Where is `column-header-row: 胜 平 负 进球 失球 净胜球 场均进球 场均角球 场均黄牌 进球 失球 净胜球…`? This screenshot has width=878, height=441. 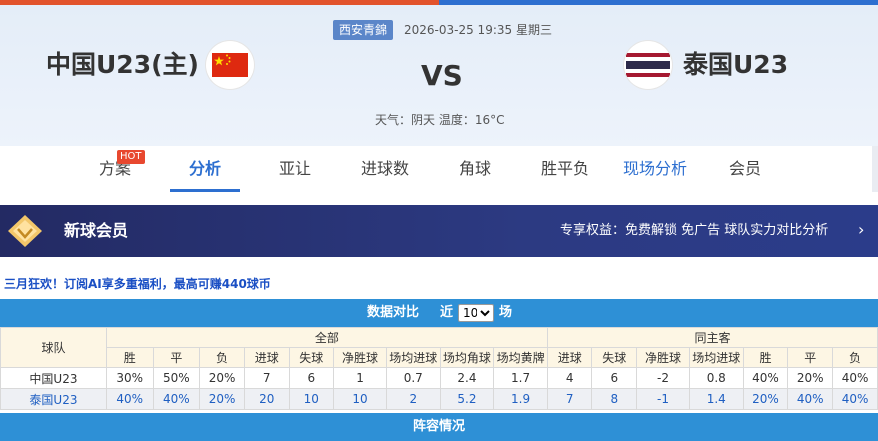 column-header-row: 胜 平 负 进球 失球 净胜球 场均进球 场均角球 场均黄牌 进球 失球 净胜球… is located at coordinates (439, 357).